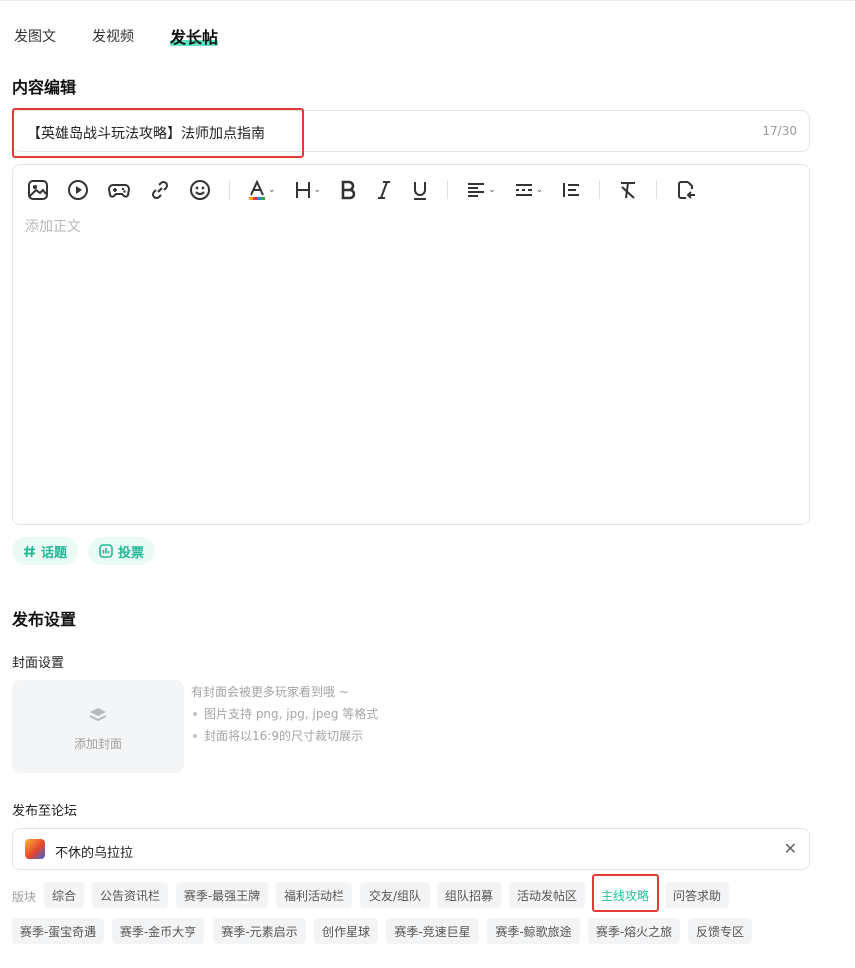  Describe the element at coordinates (160, 190) in the screenshot. I see `link-icon` at that location.